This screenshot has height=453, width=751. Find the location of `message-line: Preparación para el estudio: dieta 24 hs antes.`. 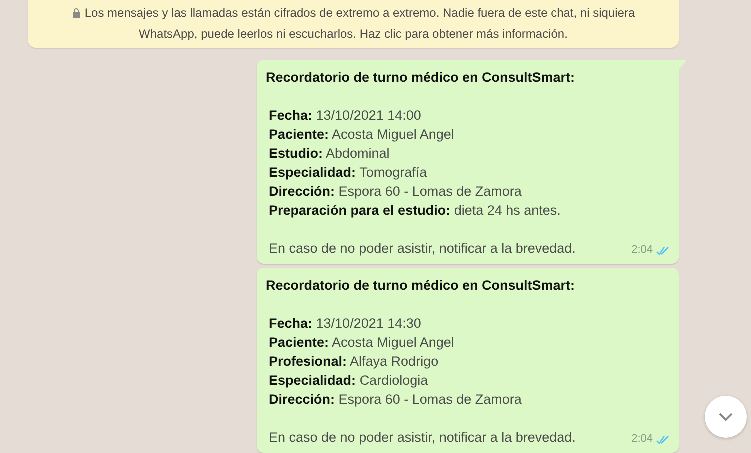

message-line: Preparación para el estudio: dieta 24 hs antes. is located at coordinates (415, 211).